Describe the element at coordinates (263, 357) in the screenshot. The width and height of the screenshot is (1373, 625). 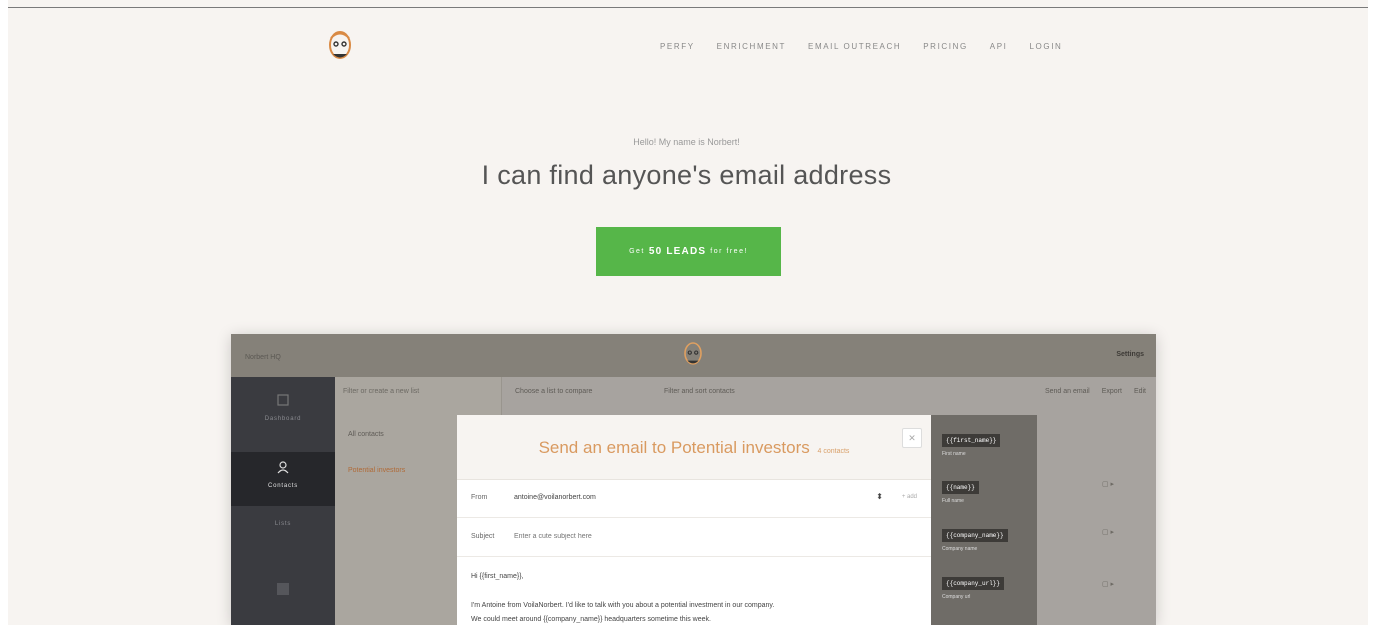
I see `account-name: Norbert HQ` at that location.